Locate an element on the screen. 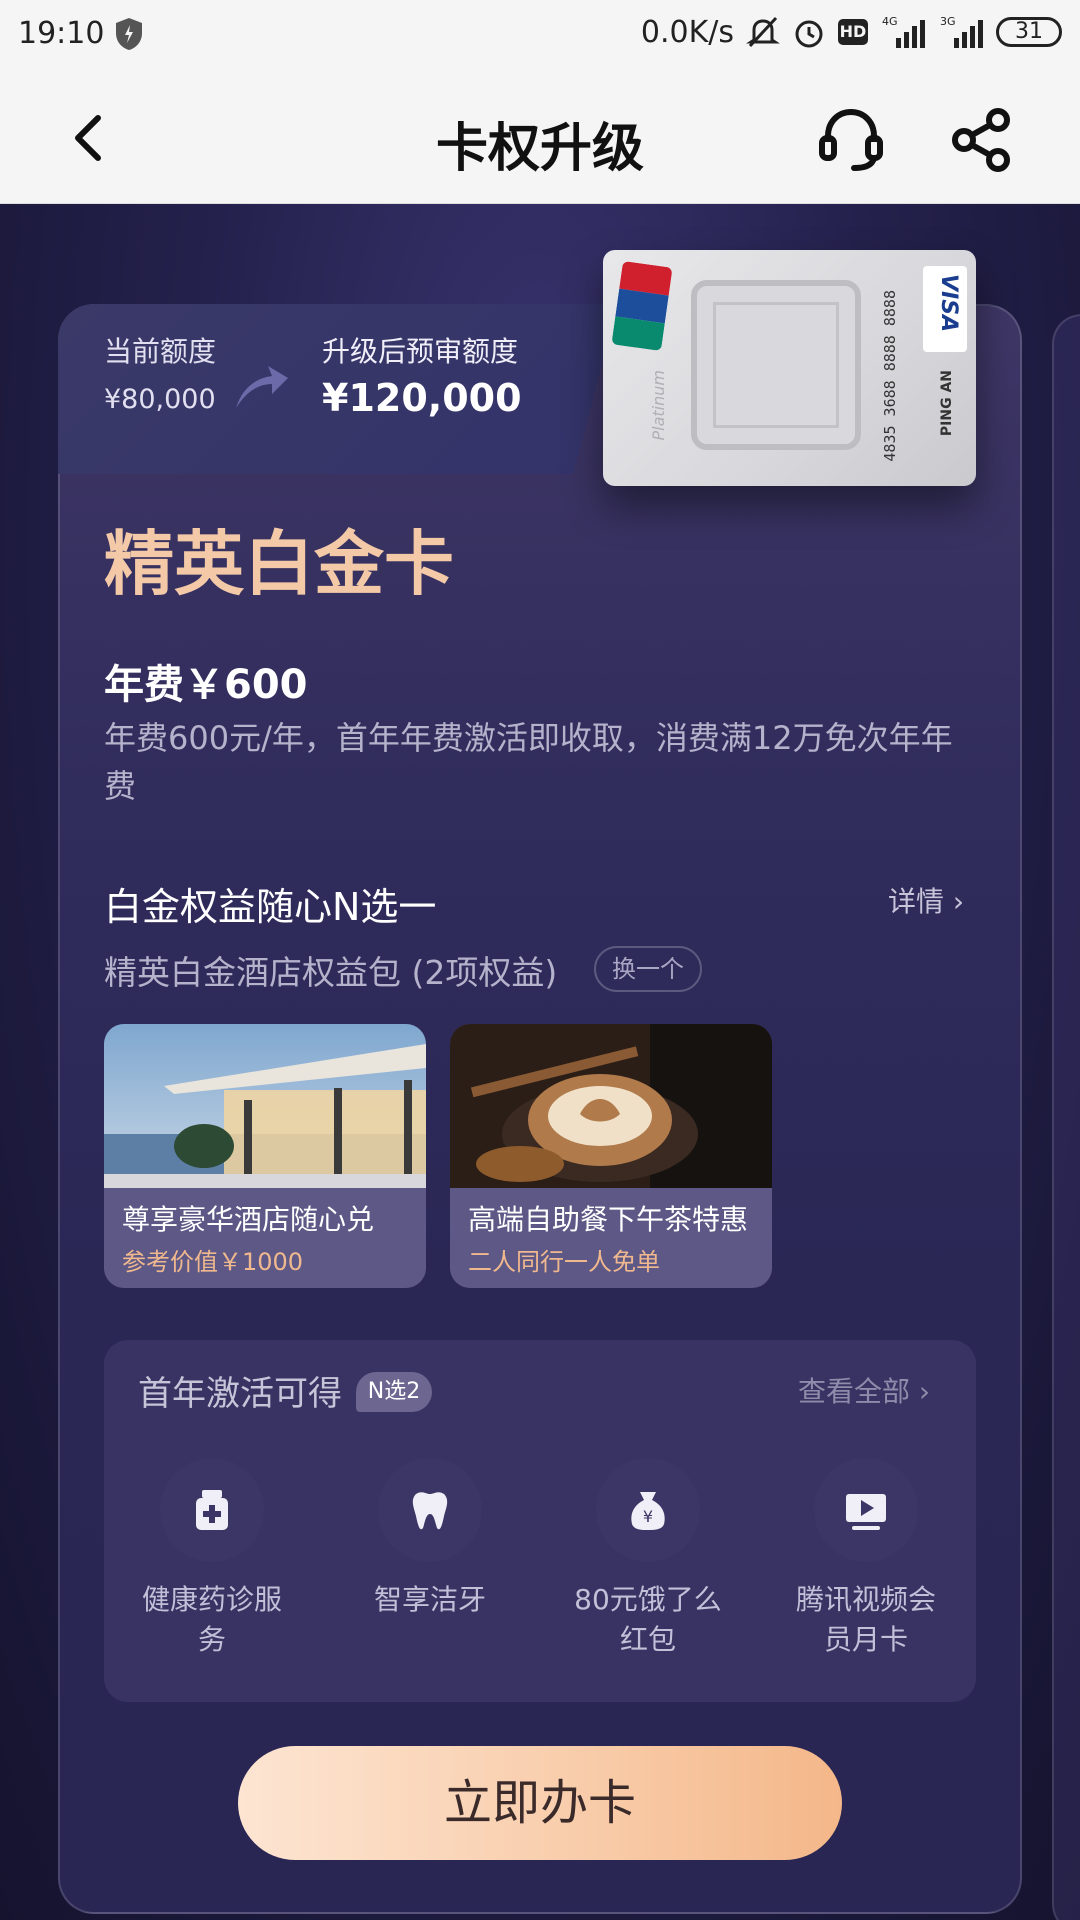  perk-medicine: 健康药诊服务 is located at coordinates (212, 1559).